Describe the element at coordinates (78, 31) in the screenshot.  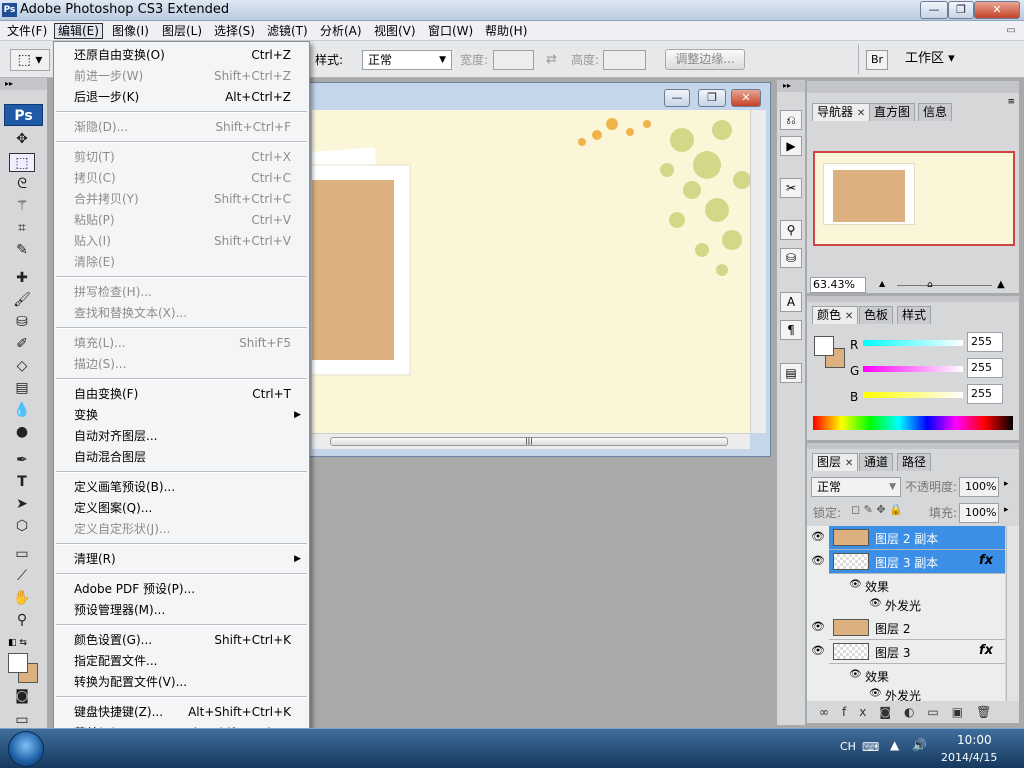
I see `menu-edit: 编辑(E)` at that location.